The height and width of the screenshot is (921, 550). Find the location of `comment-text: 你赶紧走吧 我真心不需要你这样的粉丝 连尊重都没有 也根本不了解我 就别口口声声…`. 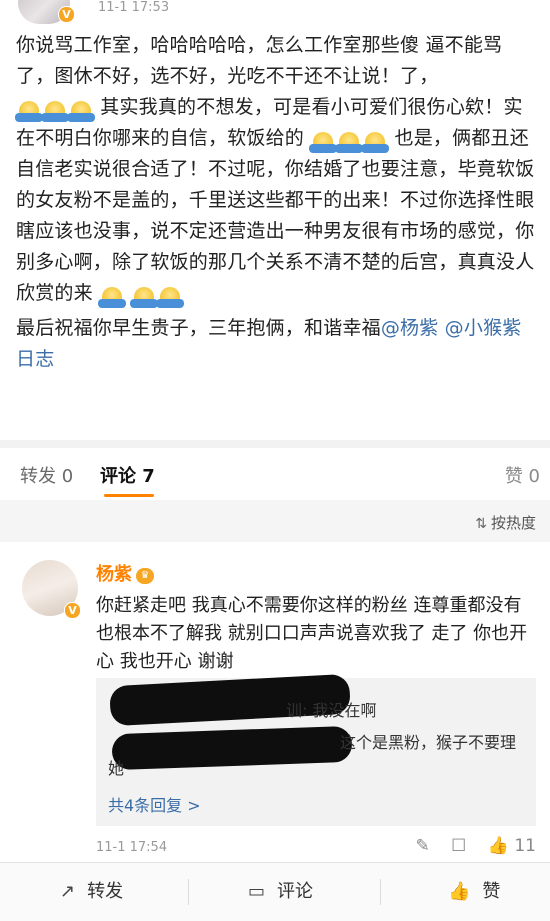

comment-text: 你赶紧走吧 我真心不需要你这样的粉丝 连尊重都没有 也根本不了解我 就别口口声声… is located at coordinates (312, 633).